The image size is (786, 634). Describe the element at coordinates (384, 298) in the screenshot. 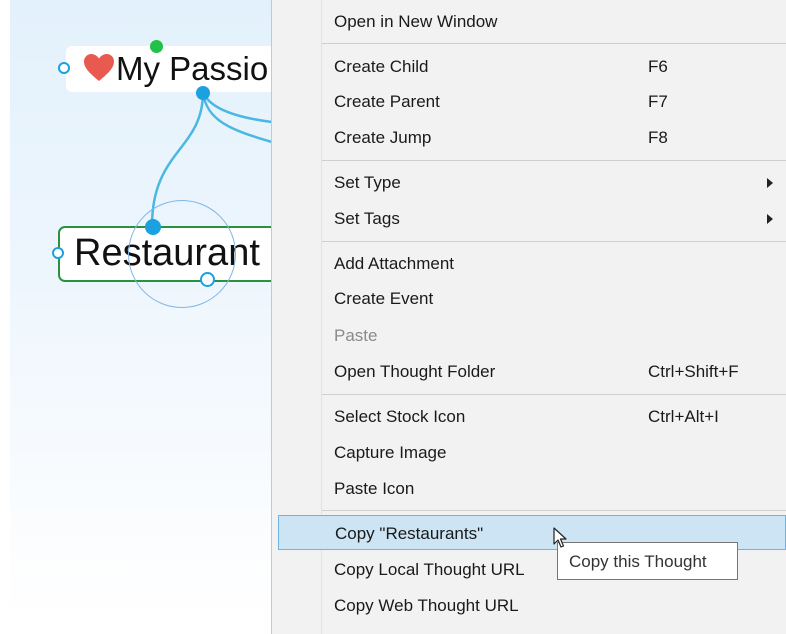

I see `menu-item-label: Create Event` at that location.